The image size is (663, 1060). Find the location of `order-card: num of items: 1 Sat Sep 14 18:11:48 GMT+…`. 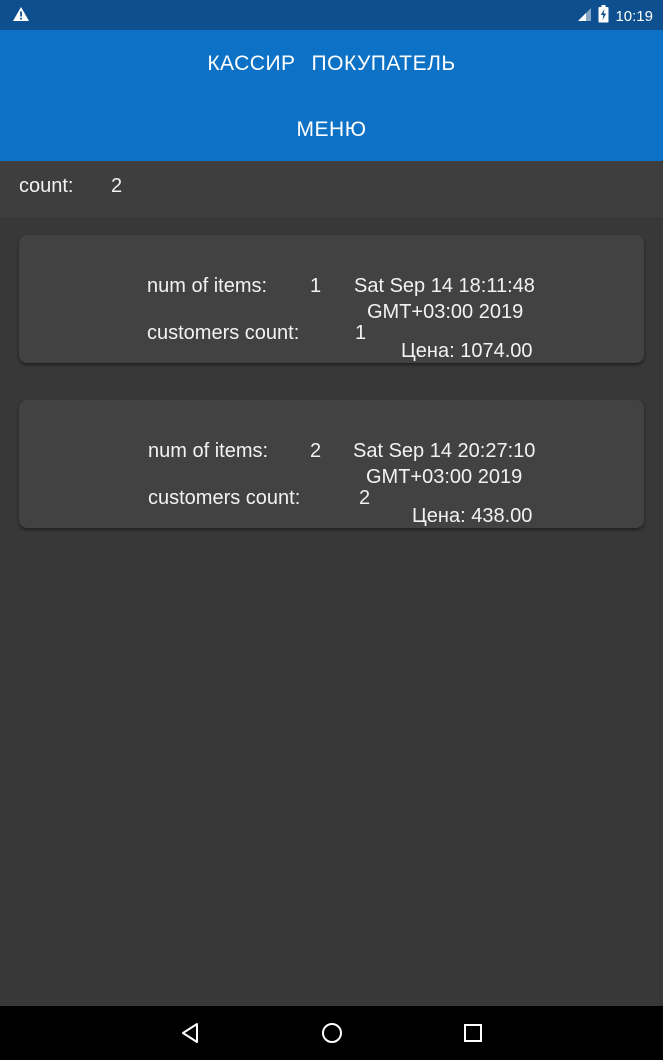

order-card: num of items: 1 Sat Sep 14 18:11:48 GMT+… is located at coordinates (331, 299).